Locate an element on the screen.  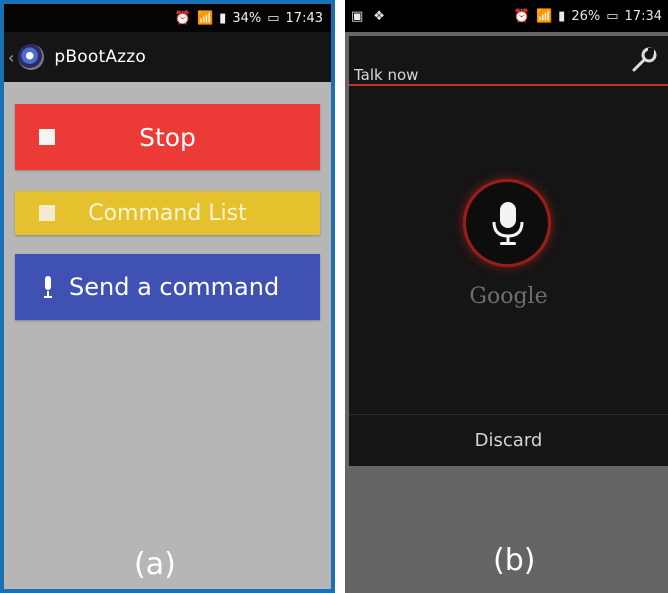
stop-button: Stop is located at coordinates (167, 137).